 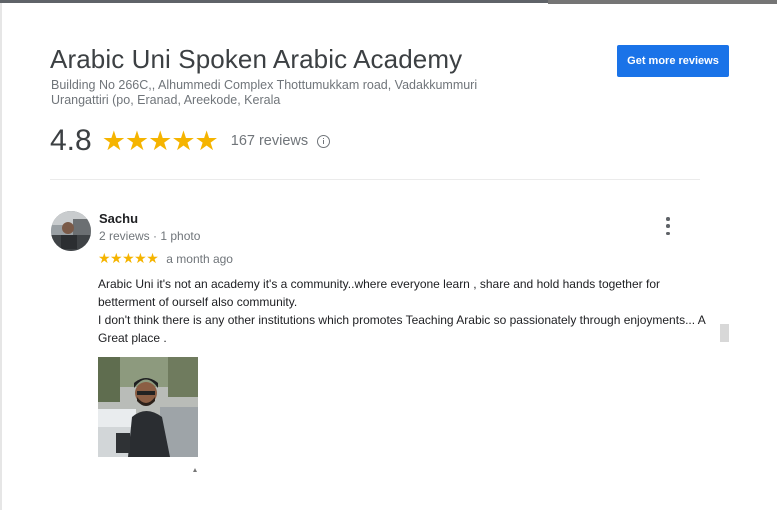 What do you see at coordinates (160, 140) in the screenshot?
I see `rating-stars: ★★★★★` at bounding box center [160, 140].